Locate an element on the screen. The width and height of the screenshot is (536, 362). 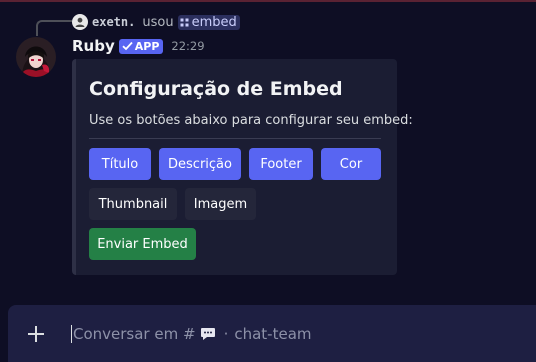
user-avatar-icon is located at coordinates (80, 22).